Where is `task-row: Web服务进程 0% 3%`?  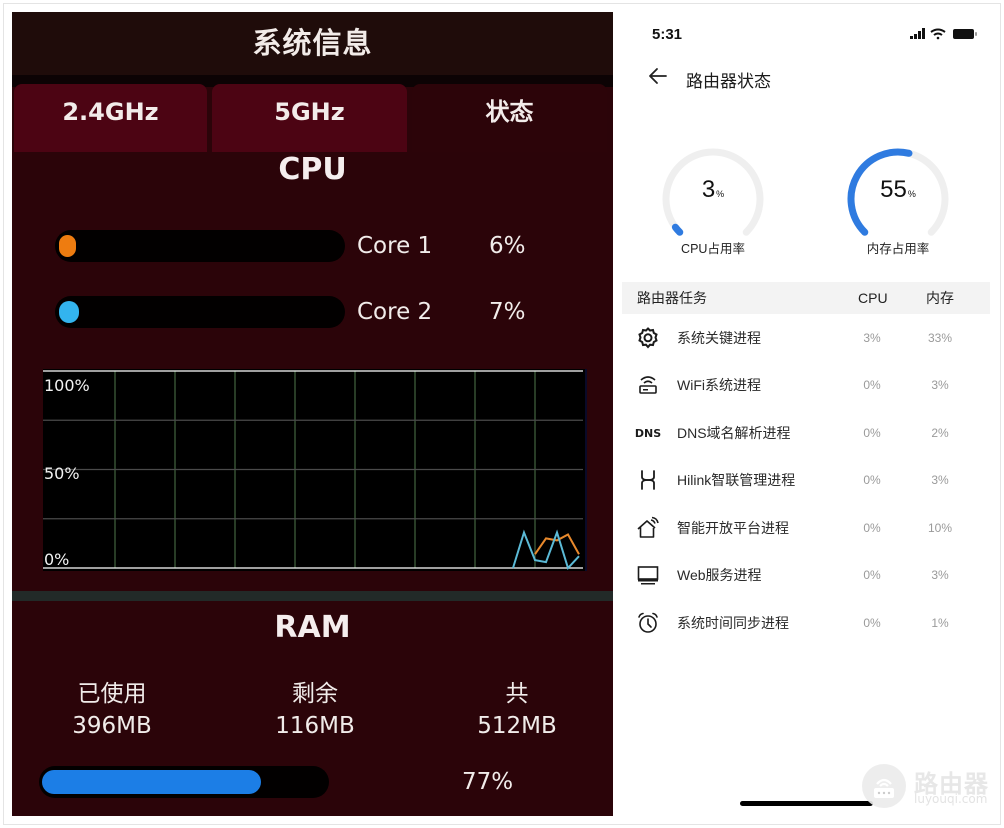
task-row: Web服务进程 0% 3% is located at coordinates (805, 575).